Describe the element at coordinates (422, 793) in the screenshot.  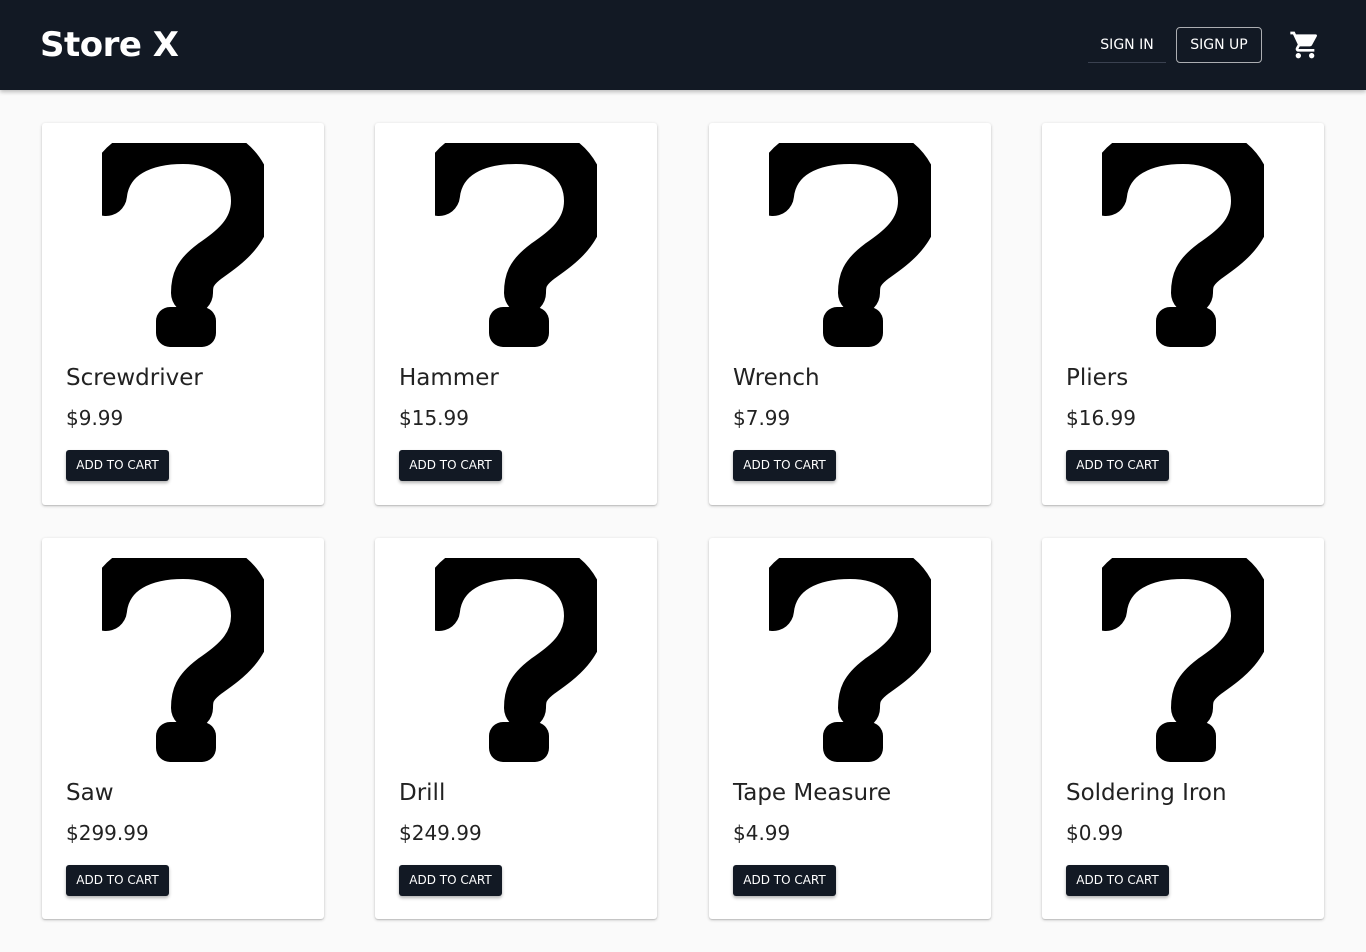
I see `product-name: Drill` at that location.